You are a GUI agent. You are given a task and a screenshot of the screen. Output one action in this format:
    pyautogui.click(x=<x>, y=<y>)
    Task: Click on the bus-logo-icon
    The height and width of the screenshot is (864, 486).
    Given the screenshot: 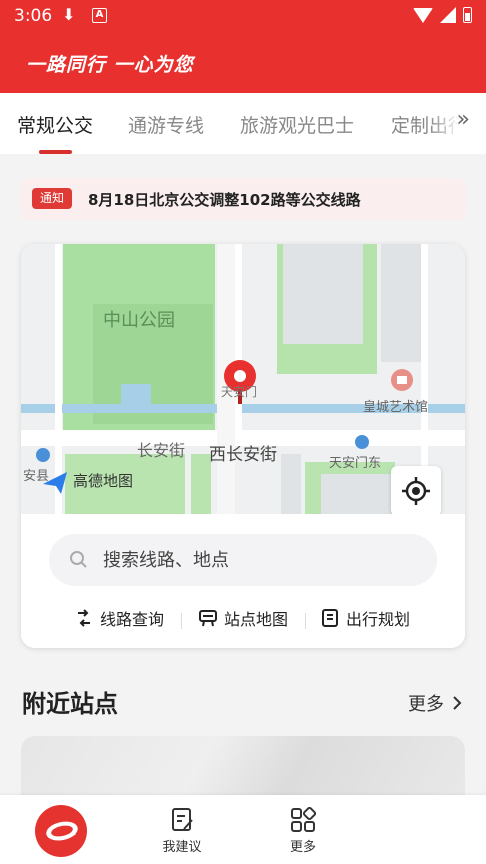 What is the action you would take?
    pyautogui.click(x=62, y=831)
    